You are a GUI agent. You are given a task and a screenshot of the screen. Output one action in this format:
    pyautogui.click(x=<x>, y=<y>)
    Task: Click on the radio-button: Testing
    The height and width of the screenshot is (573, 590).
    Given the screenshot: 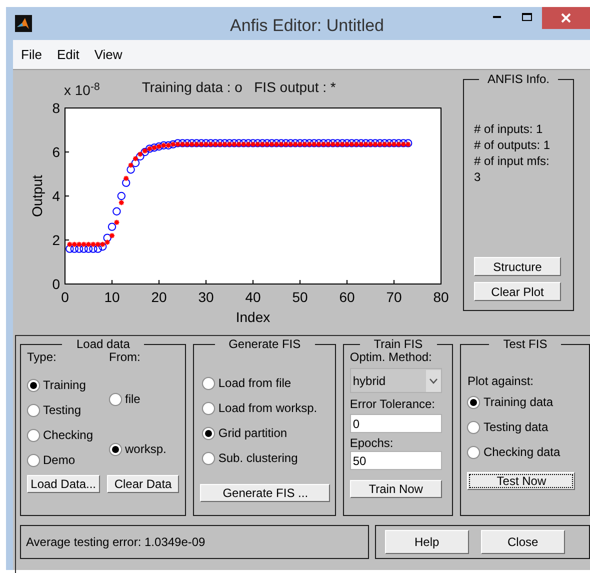 What is the action you would take?
    pyautogui.click(x=68, y=410)
    